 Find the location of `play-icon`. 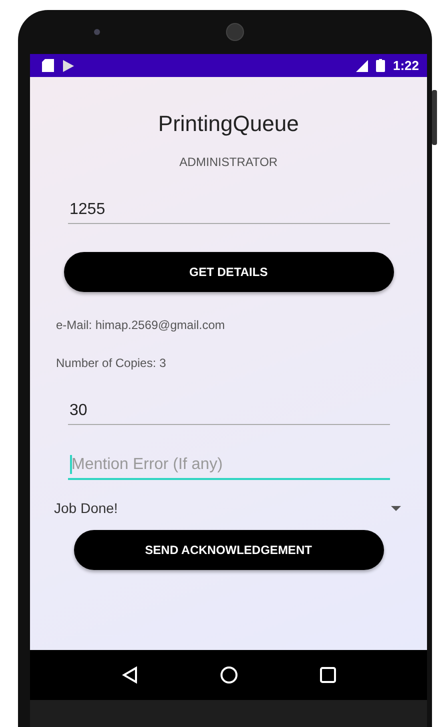

play-icon is located at coordinates (68, 66).